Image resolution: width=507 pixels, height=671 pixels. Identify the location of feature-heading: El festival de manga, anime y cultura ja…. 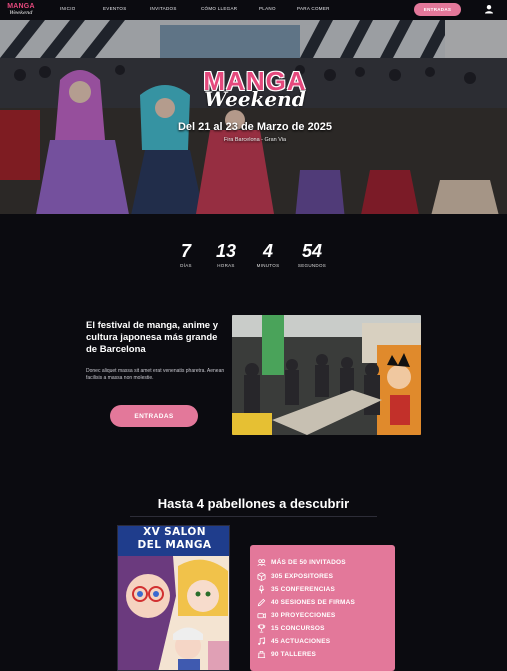
(152, 337).